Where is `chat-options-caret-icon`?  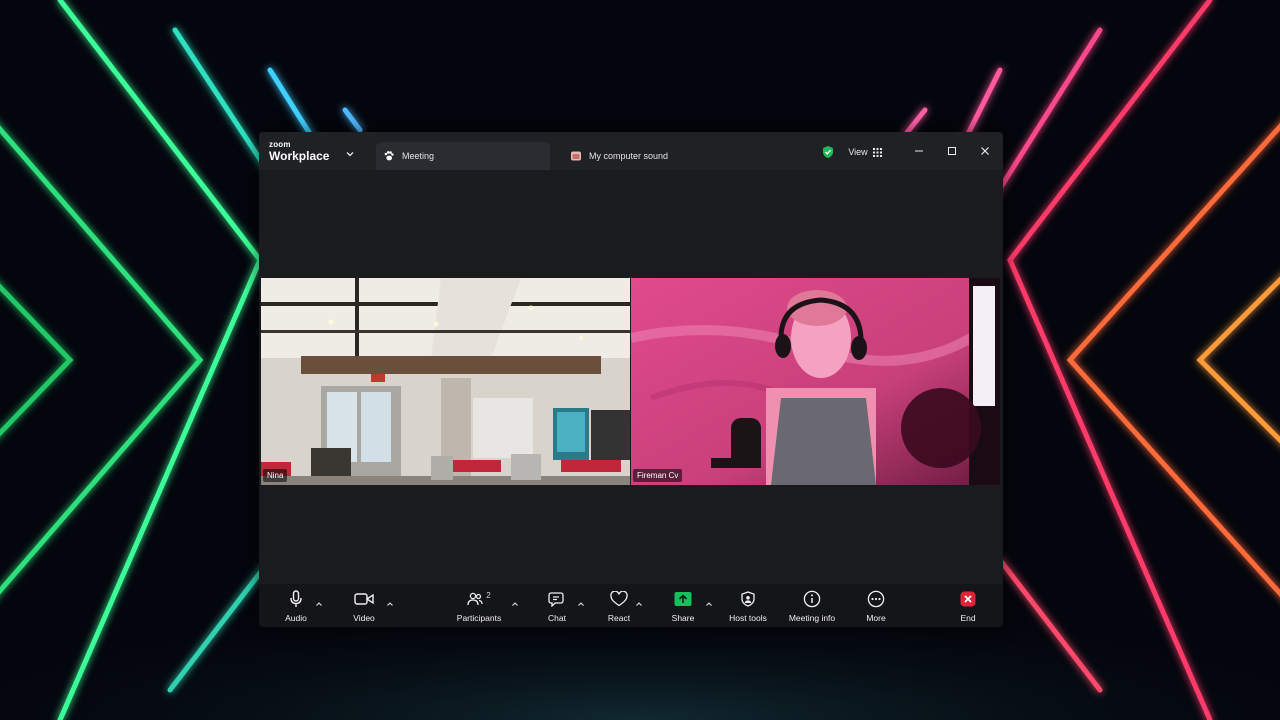 chat-options-caret-icon is located at coordinates (581, 600).